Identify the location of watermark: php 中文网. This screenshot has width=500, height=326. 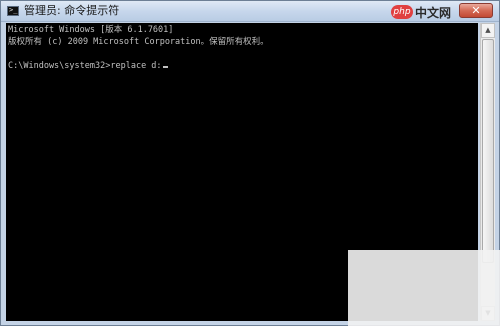
(420, 12).